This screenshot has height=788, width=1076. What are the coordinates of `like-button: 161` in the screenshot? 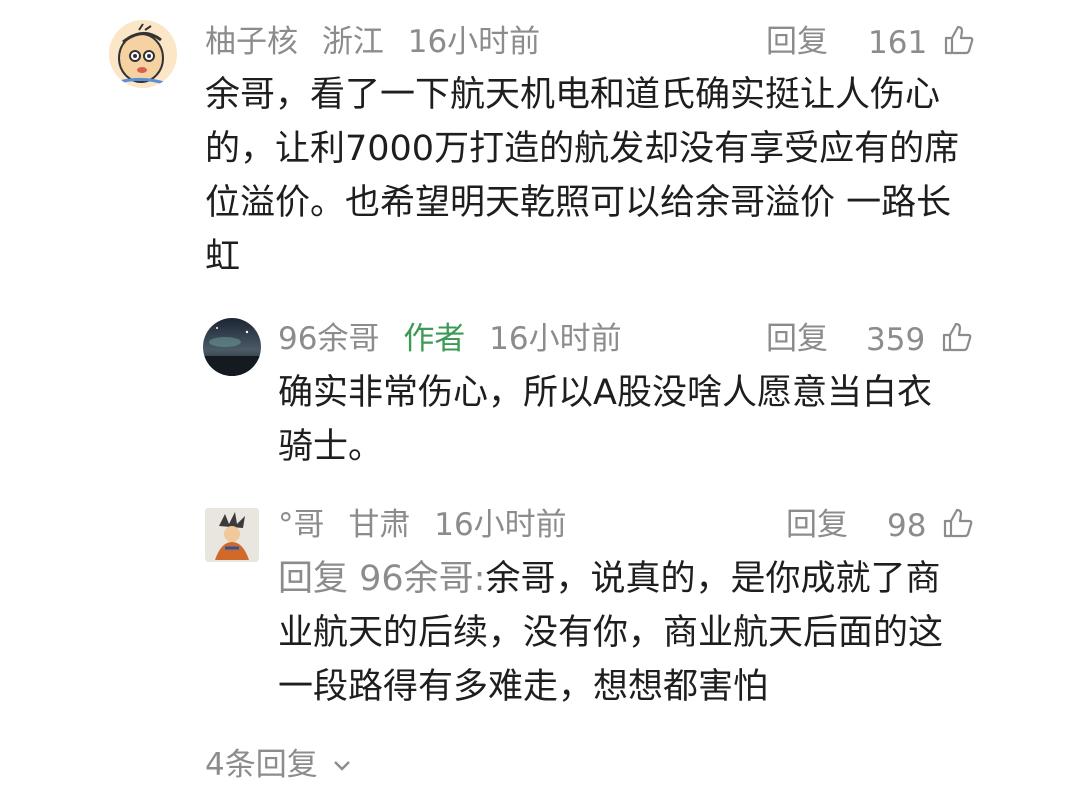 It's located at (921, 44).